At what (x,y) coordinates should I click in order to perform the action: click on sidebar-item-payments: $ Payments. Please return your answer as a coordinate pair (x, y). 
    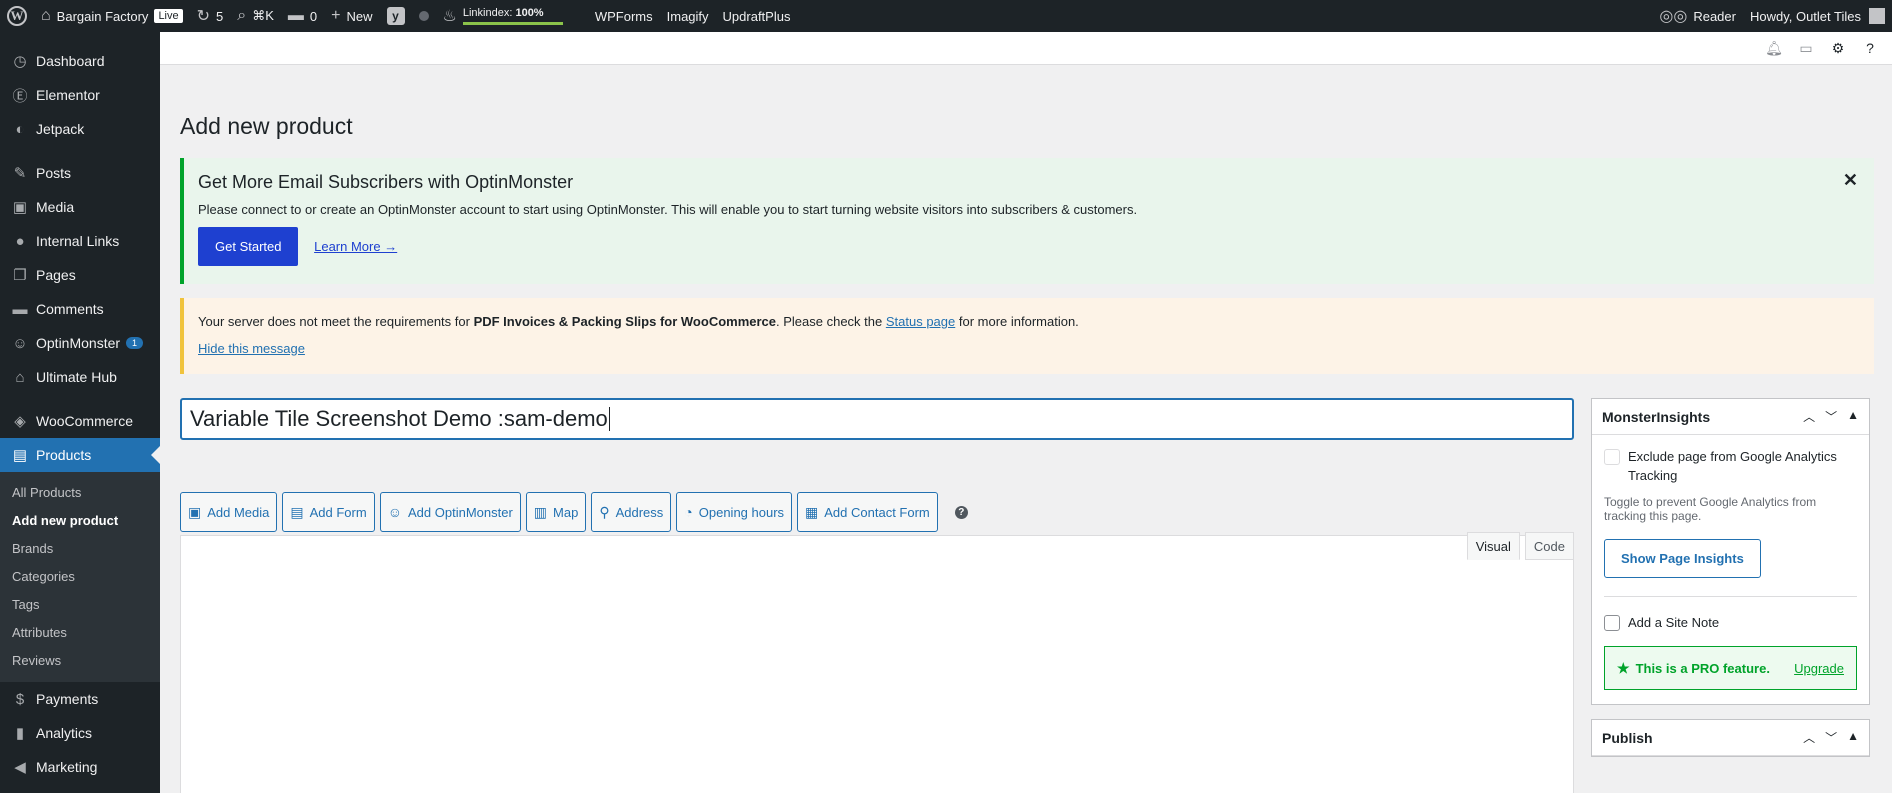
    Looking at the image, I should click on (80, 699).